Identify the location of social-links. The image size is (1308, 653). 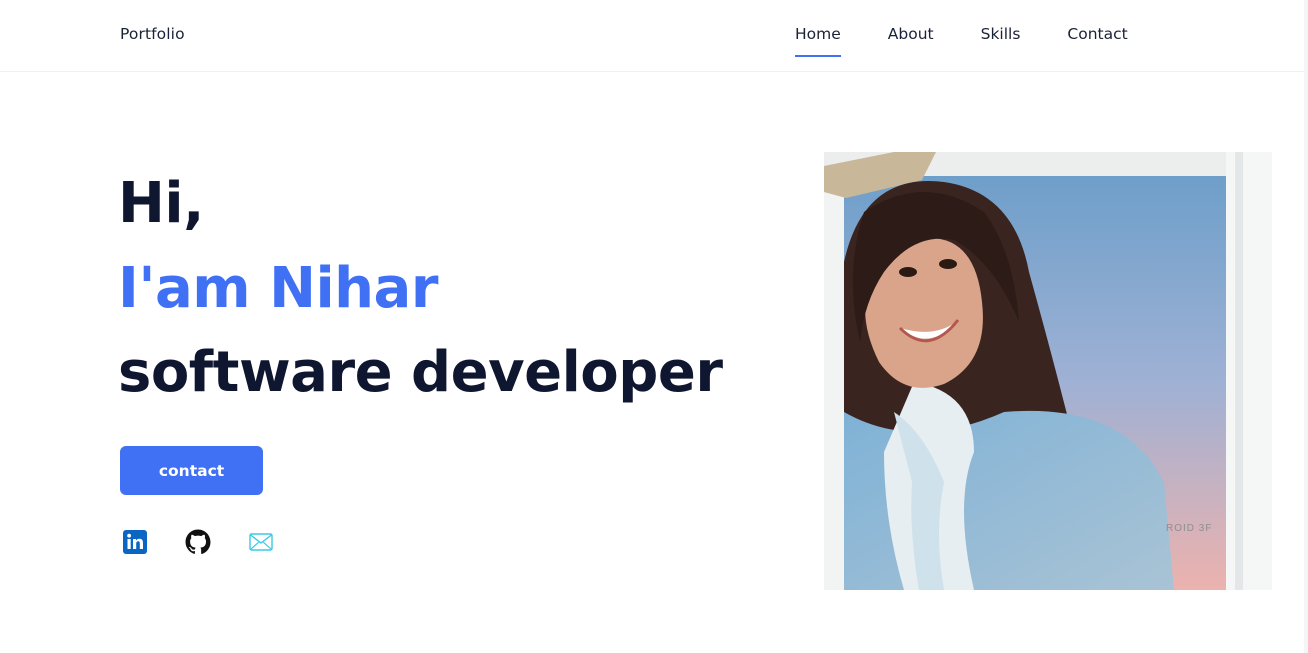
(216, 542).